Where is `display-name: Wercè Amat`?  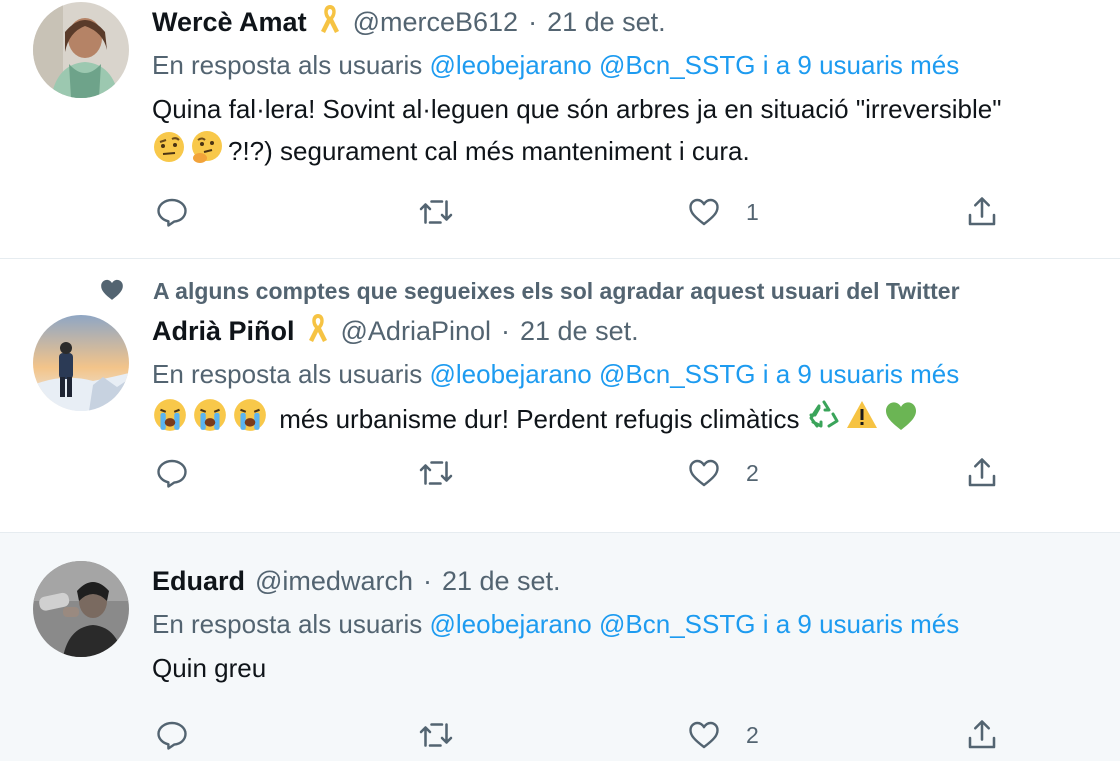 display-name: Wercè Amat is located at coordinates (229, 22).